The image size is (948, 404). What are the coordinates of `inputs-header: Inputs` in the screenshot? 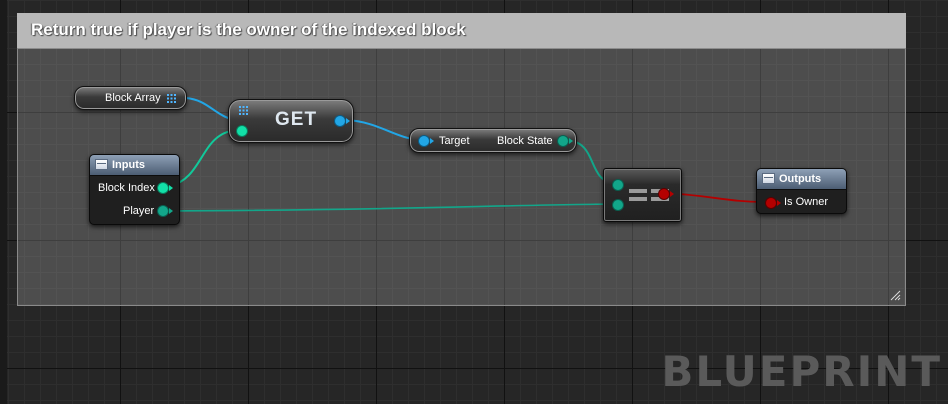 It's located at (134, 165).